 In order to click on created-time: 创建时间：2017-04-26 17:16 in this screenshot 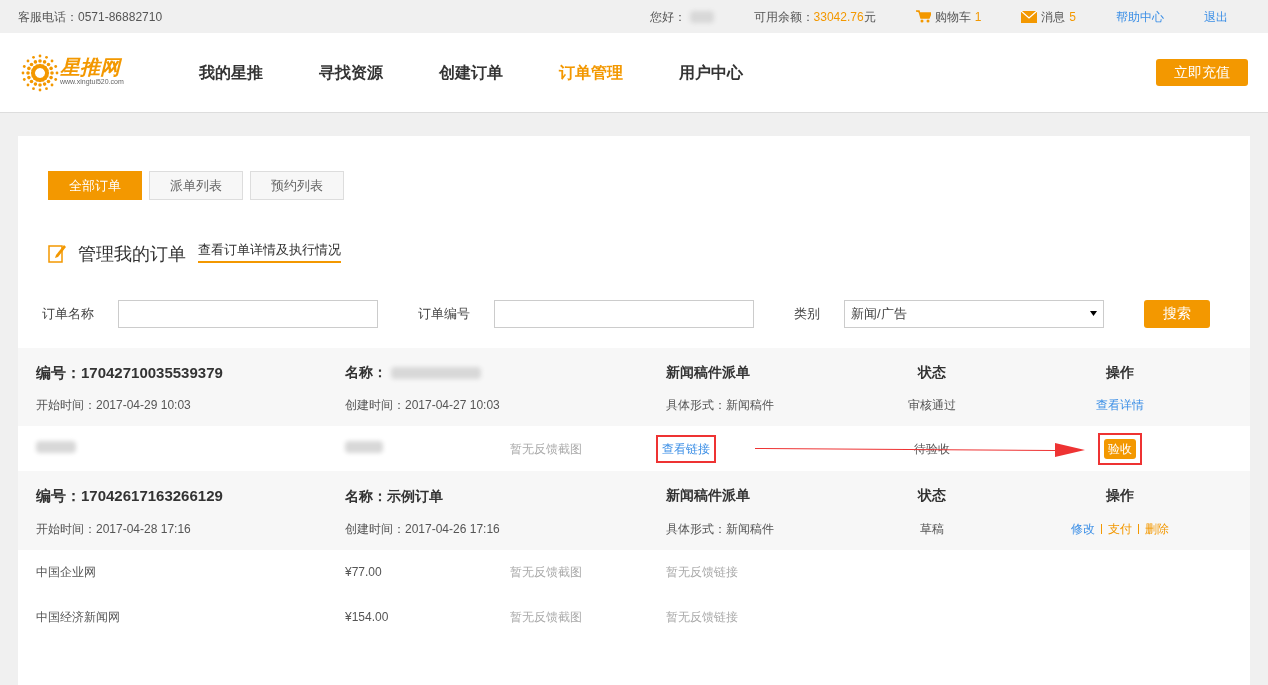, I will do `click(423, 529)`.